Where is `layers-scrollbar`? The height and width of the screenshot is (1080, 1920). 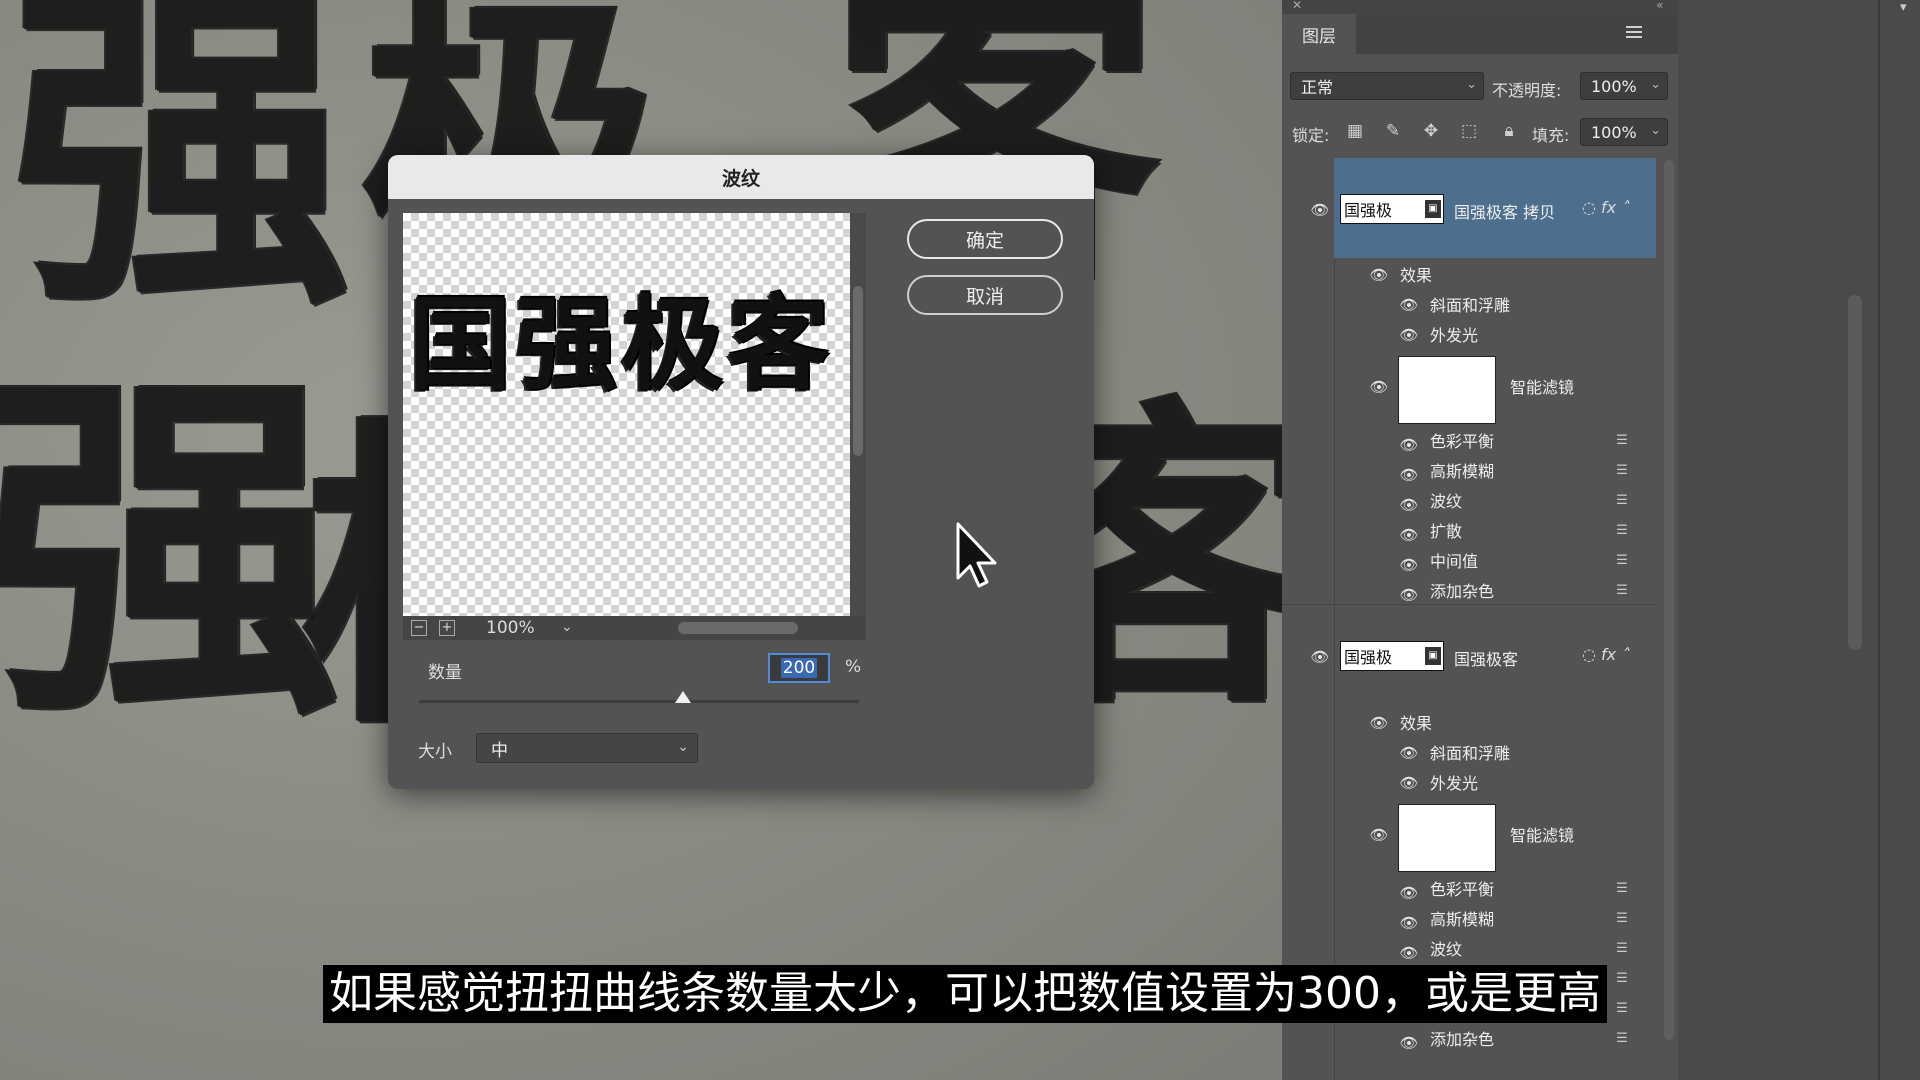 layers-scrollbar is located at coordinates (1669, 600).